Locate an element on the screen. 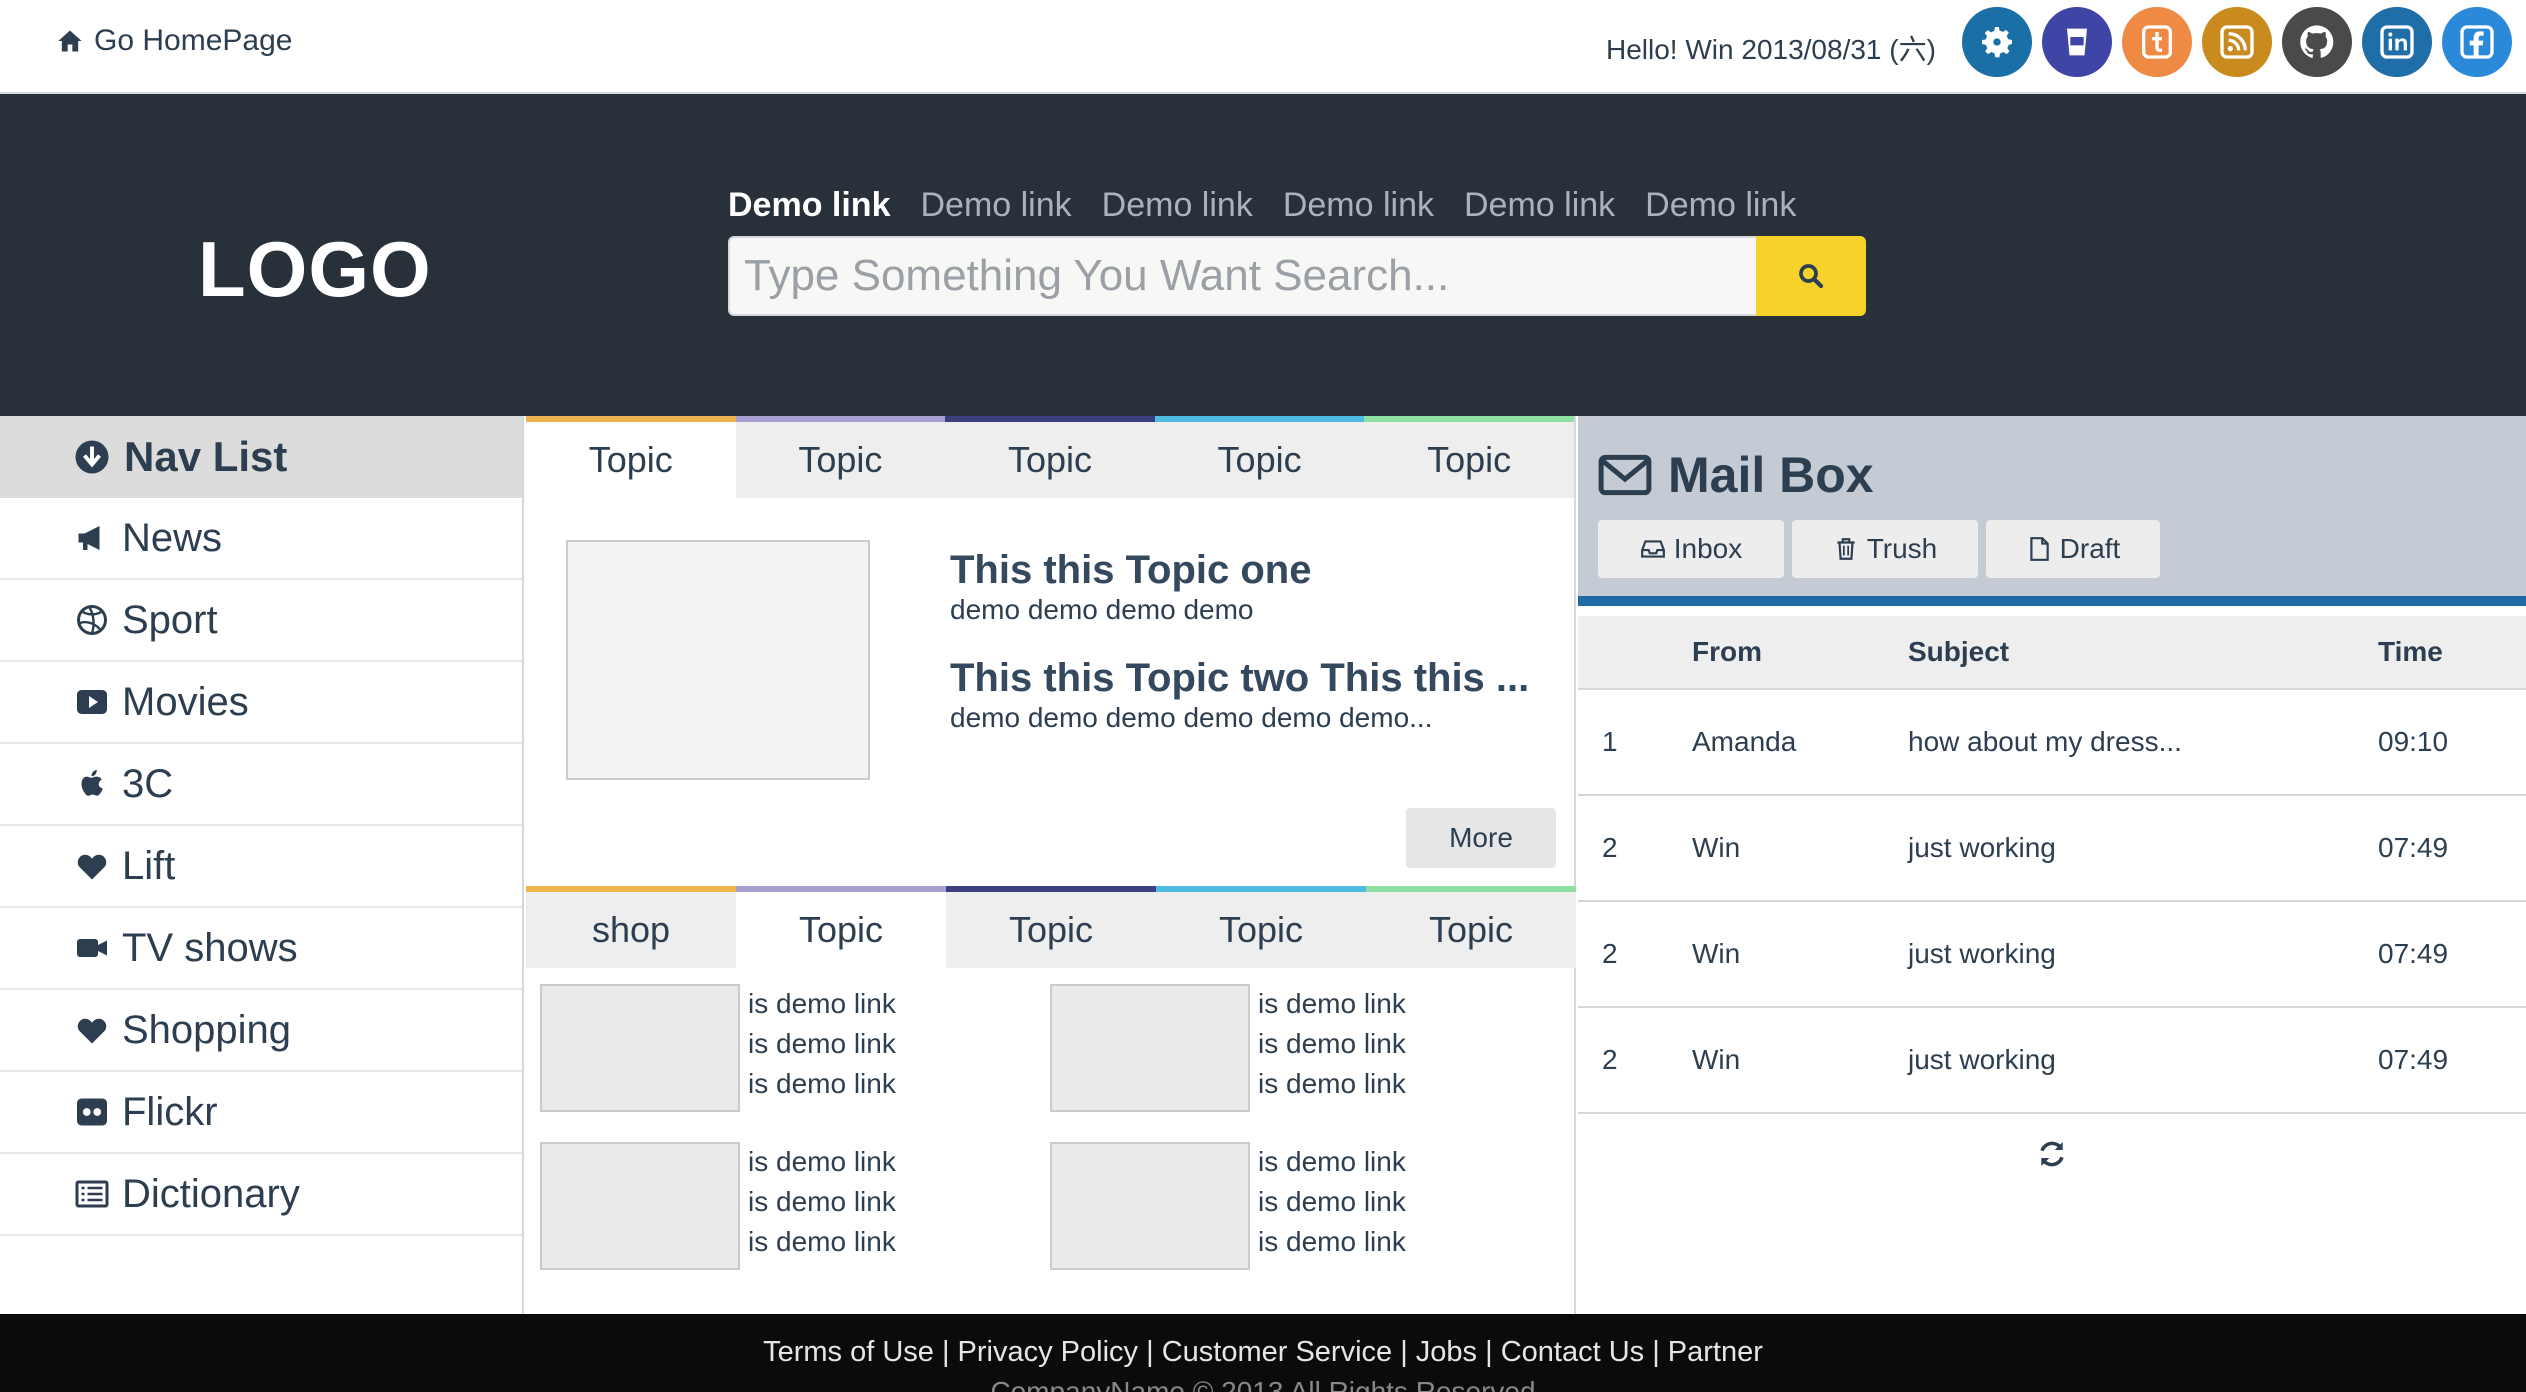 This screenshot has width=2526, height=1392. nav-item-tv-shows: TV shows is located at coordinates (261, 949).